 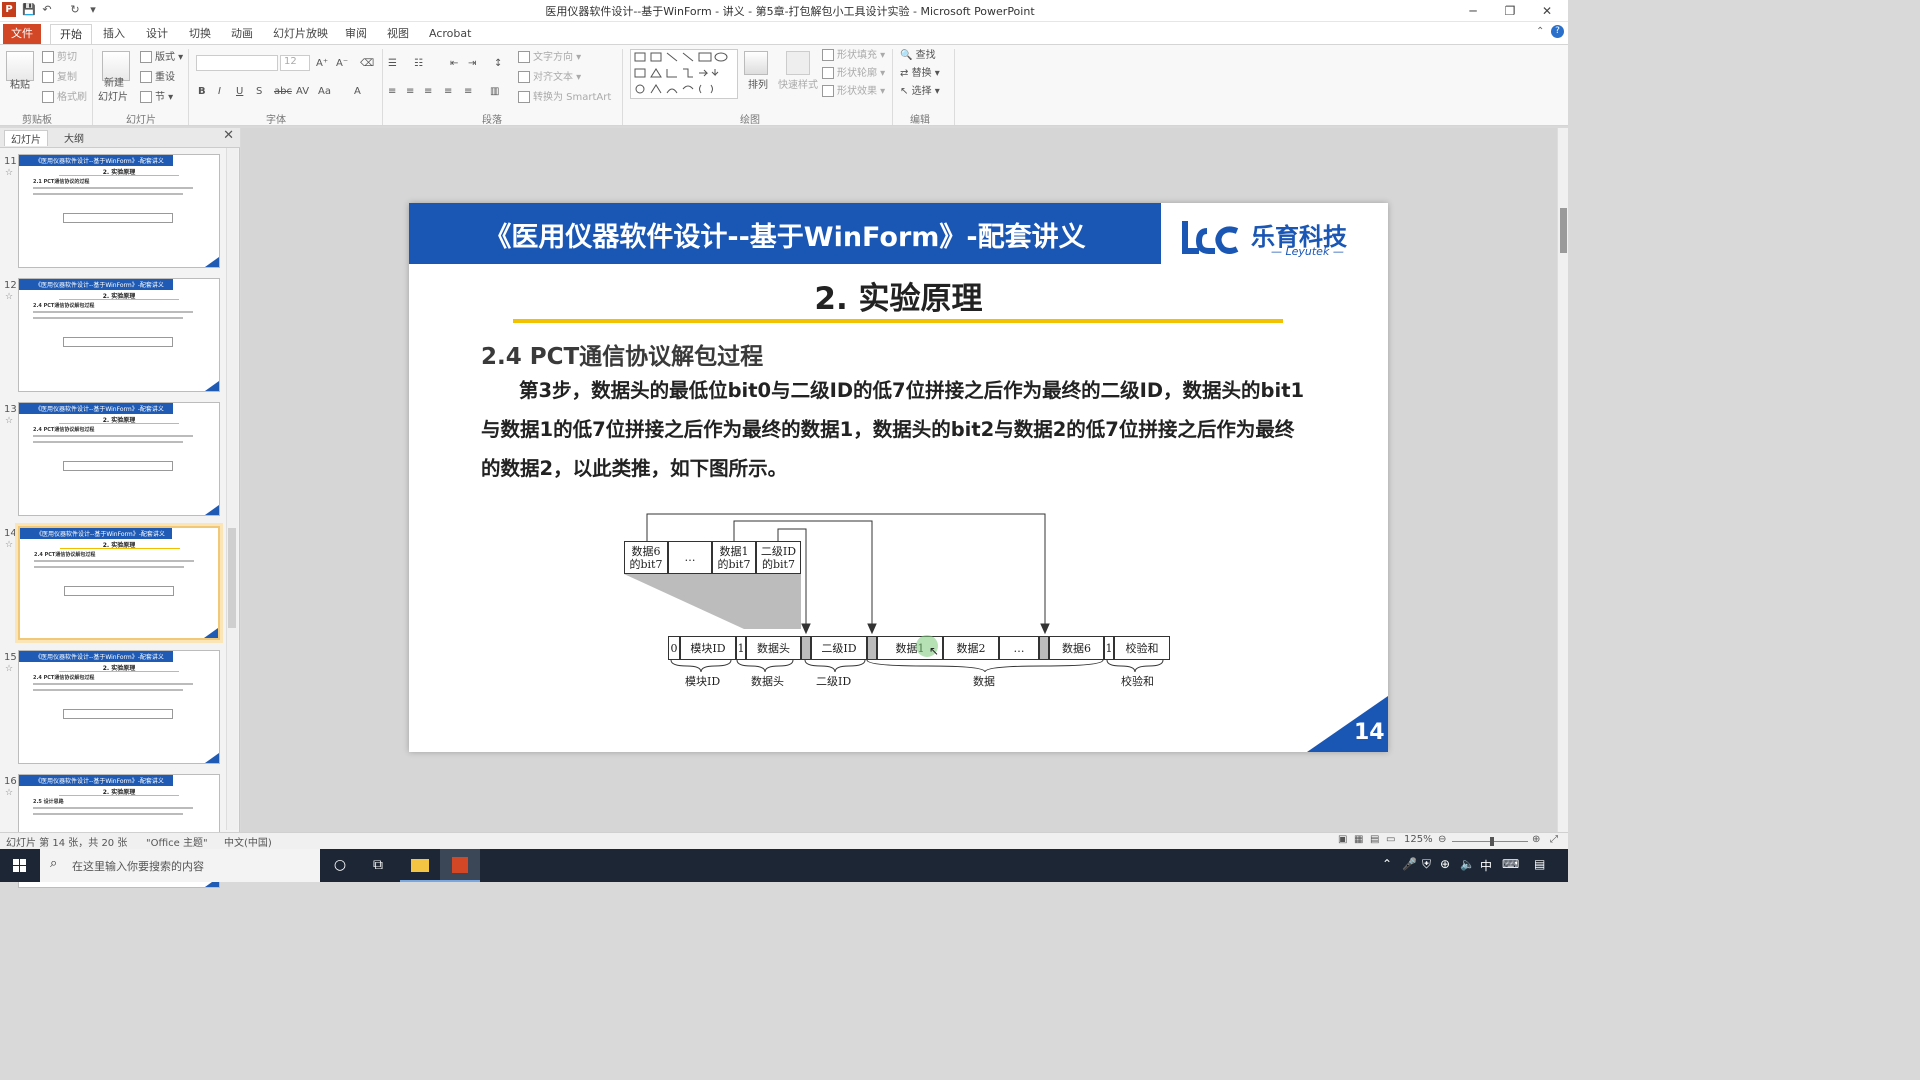 What do you see at coordinates (157, 78) in the screenshot?
I see `reset-button: 重设` at bounding box center [157, 78].